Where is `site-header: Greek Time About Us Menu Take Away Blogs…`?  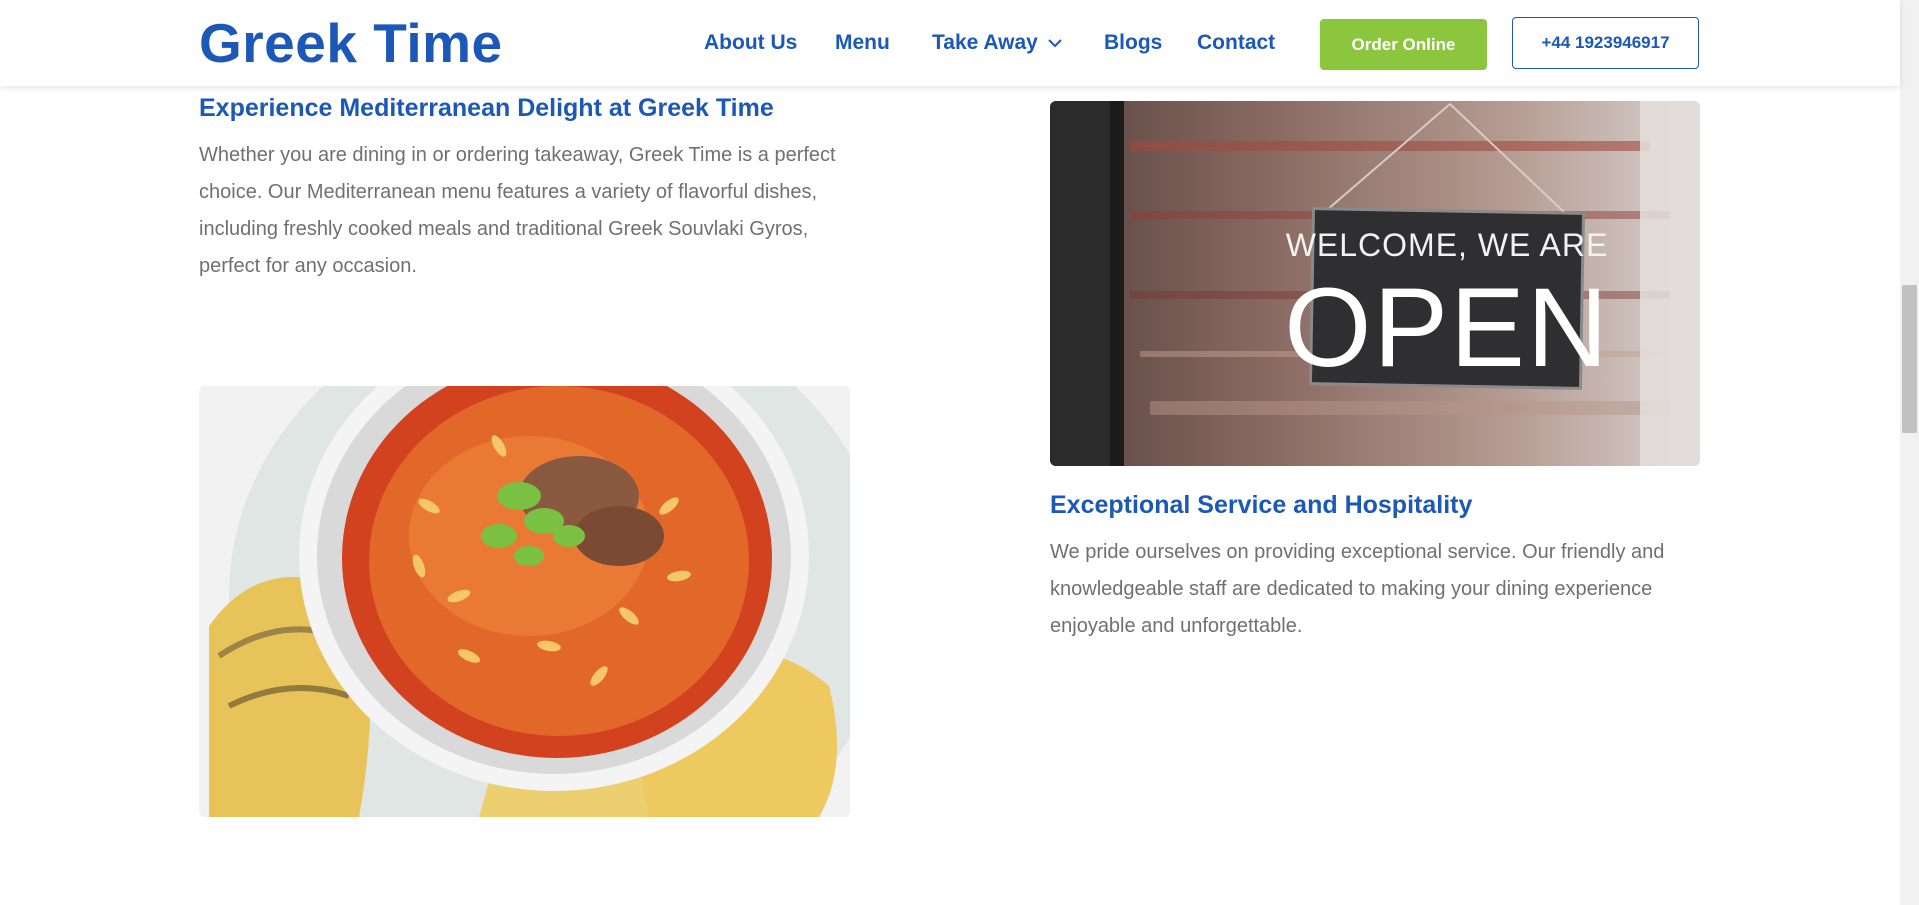
site-header: Greek Time About Us Menu Take Away Blogs… is located at coordinates (950, 43).